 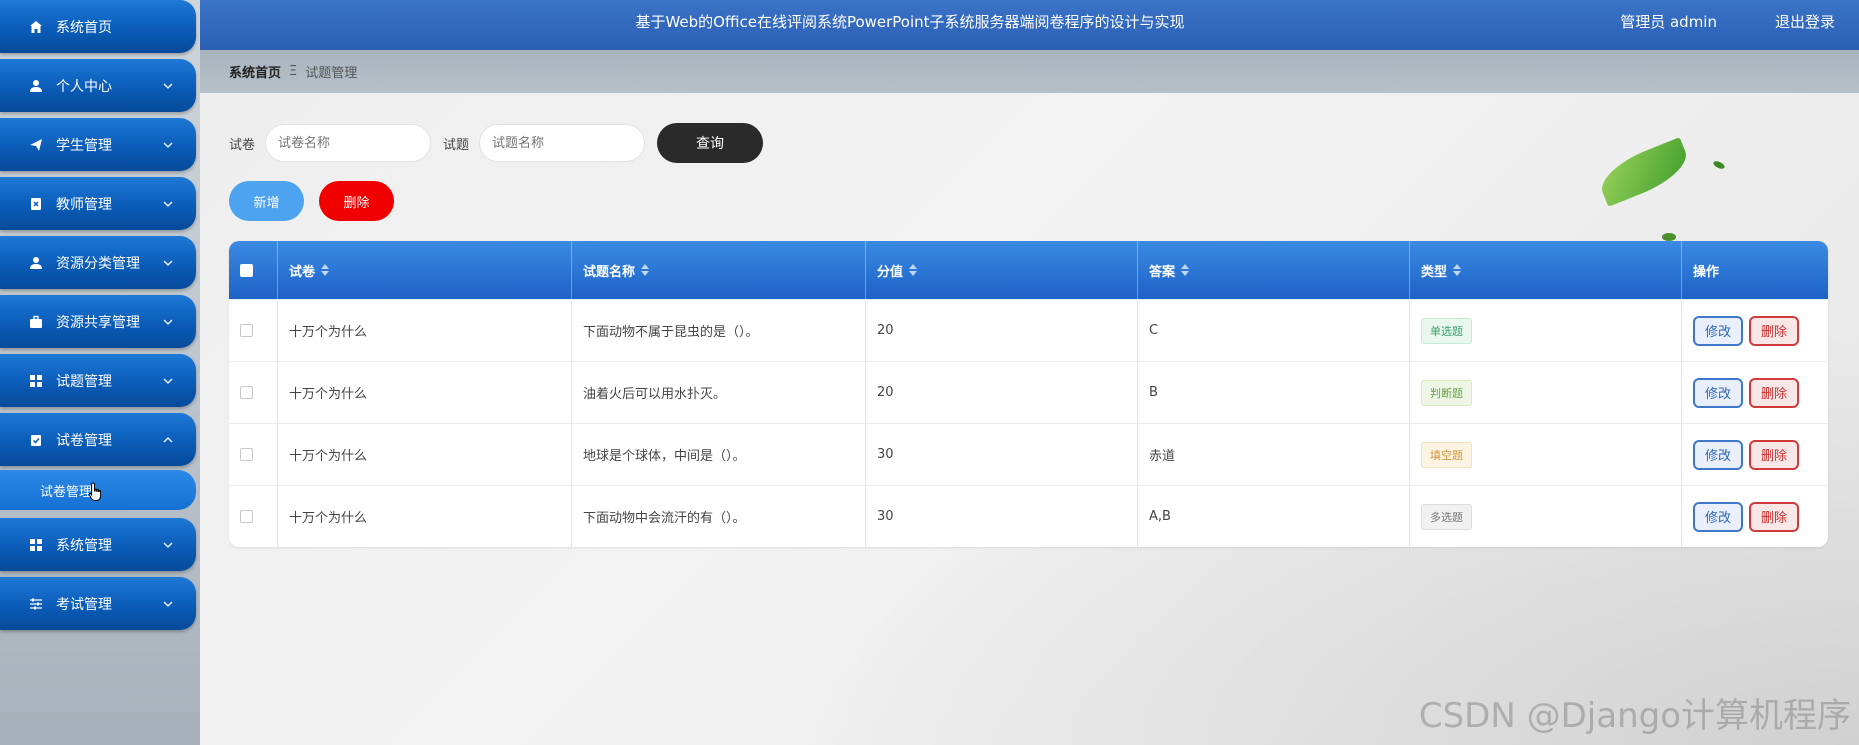 I want to click on sidebar-item-label: 个人中心, so click(x=84, y=86).